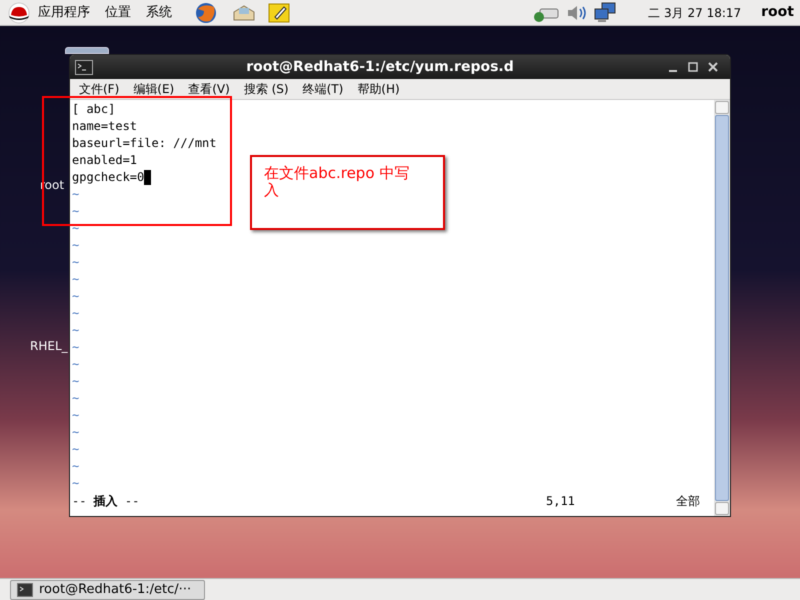  What do you see at coordinates (49, 346) in the screenshot?
I see `desktop-icon-label: RHEL_` at bounding box center [49, 346].